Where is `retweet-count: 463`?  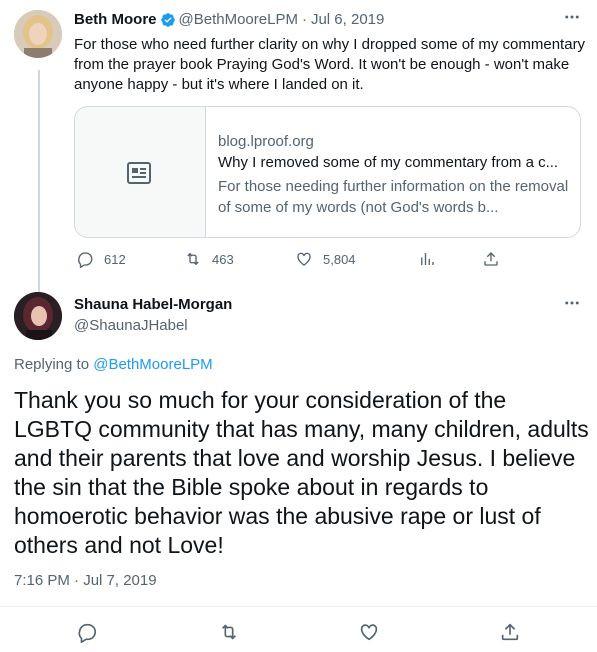 retweet-count: 463 is located at coordinates (223, 259).